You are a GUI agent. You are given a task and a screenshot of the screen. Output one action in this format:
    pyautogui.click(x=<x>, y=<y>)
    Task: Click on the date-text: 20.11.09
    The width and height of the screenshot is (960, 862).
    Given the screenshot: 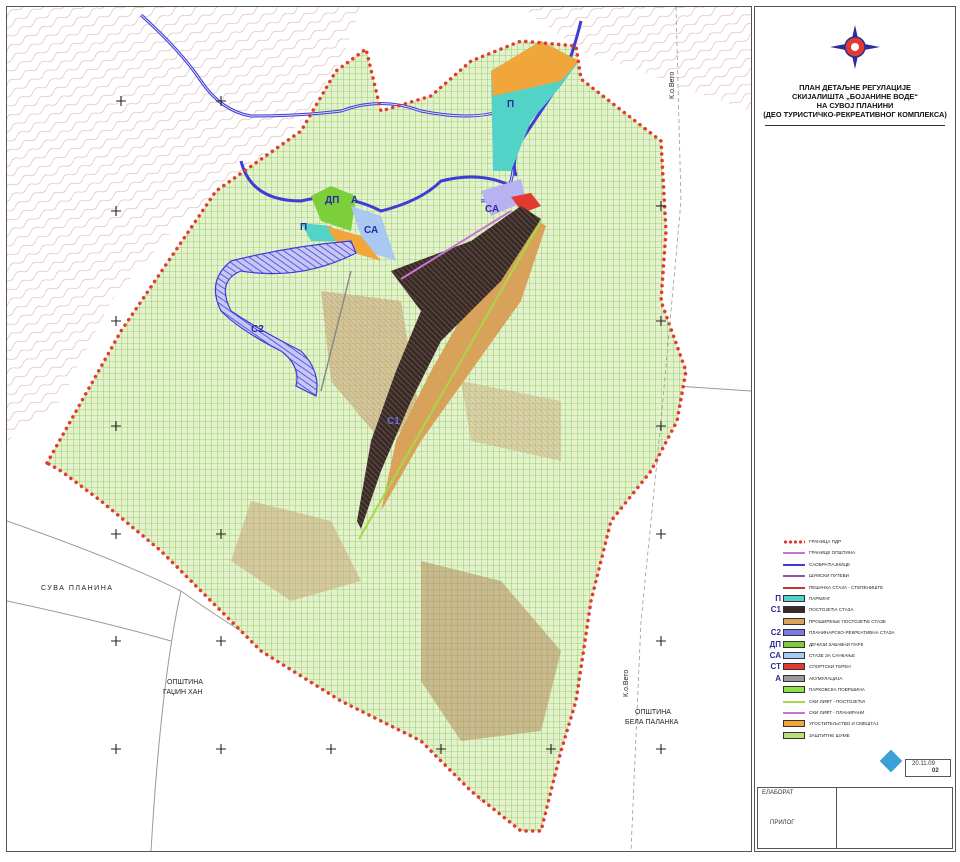 What is the action you would take?
    pyautogui.click(x=923, y=764)
    